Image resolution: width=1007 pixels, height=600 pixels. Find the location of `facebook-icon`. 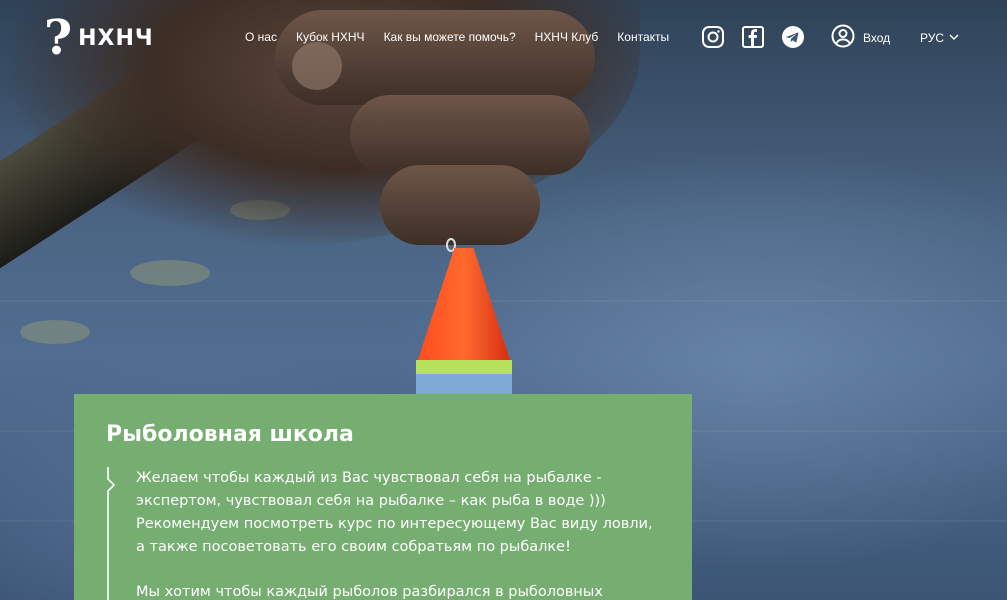

facebook-icon is located at coordinates (753, 37).